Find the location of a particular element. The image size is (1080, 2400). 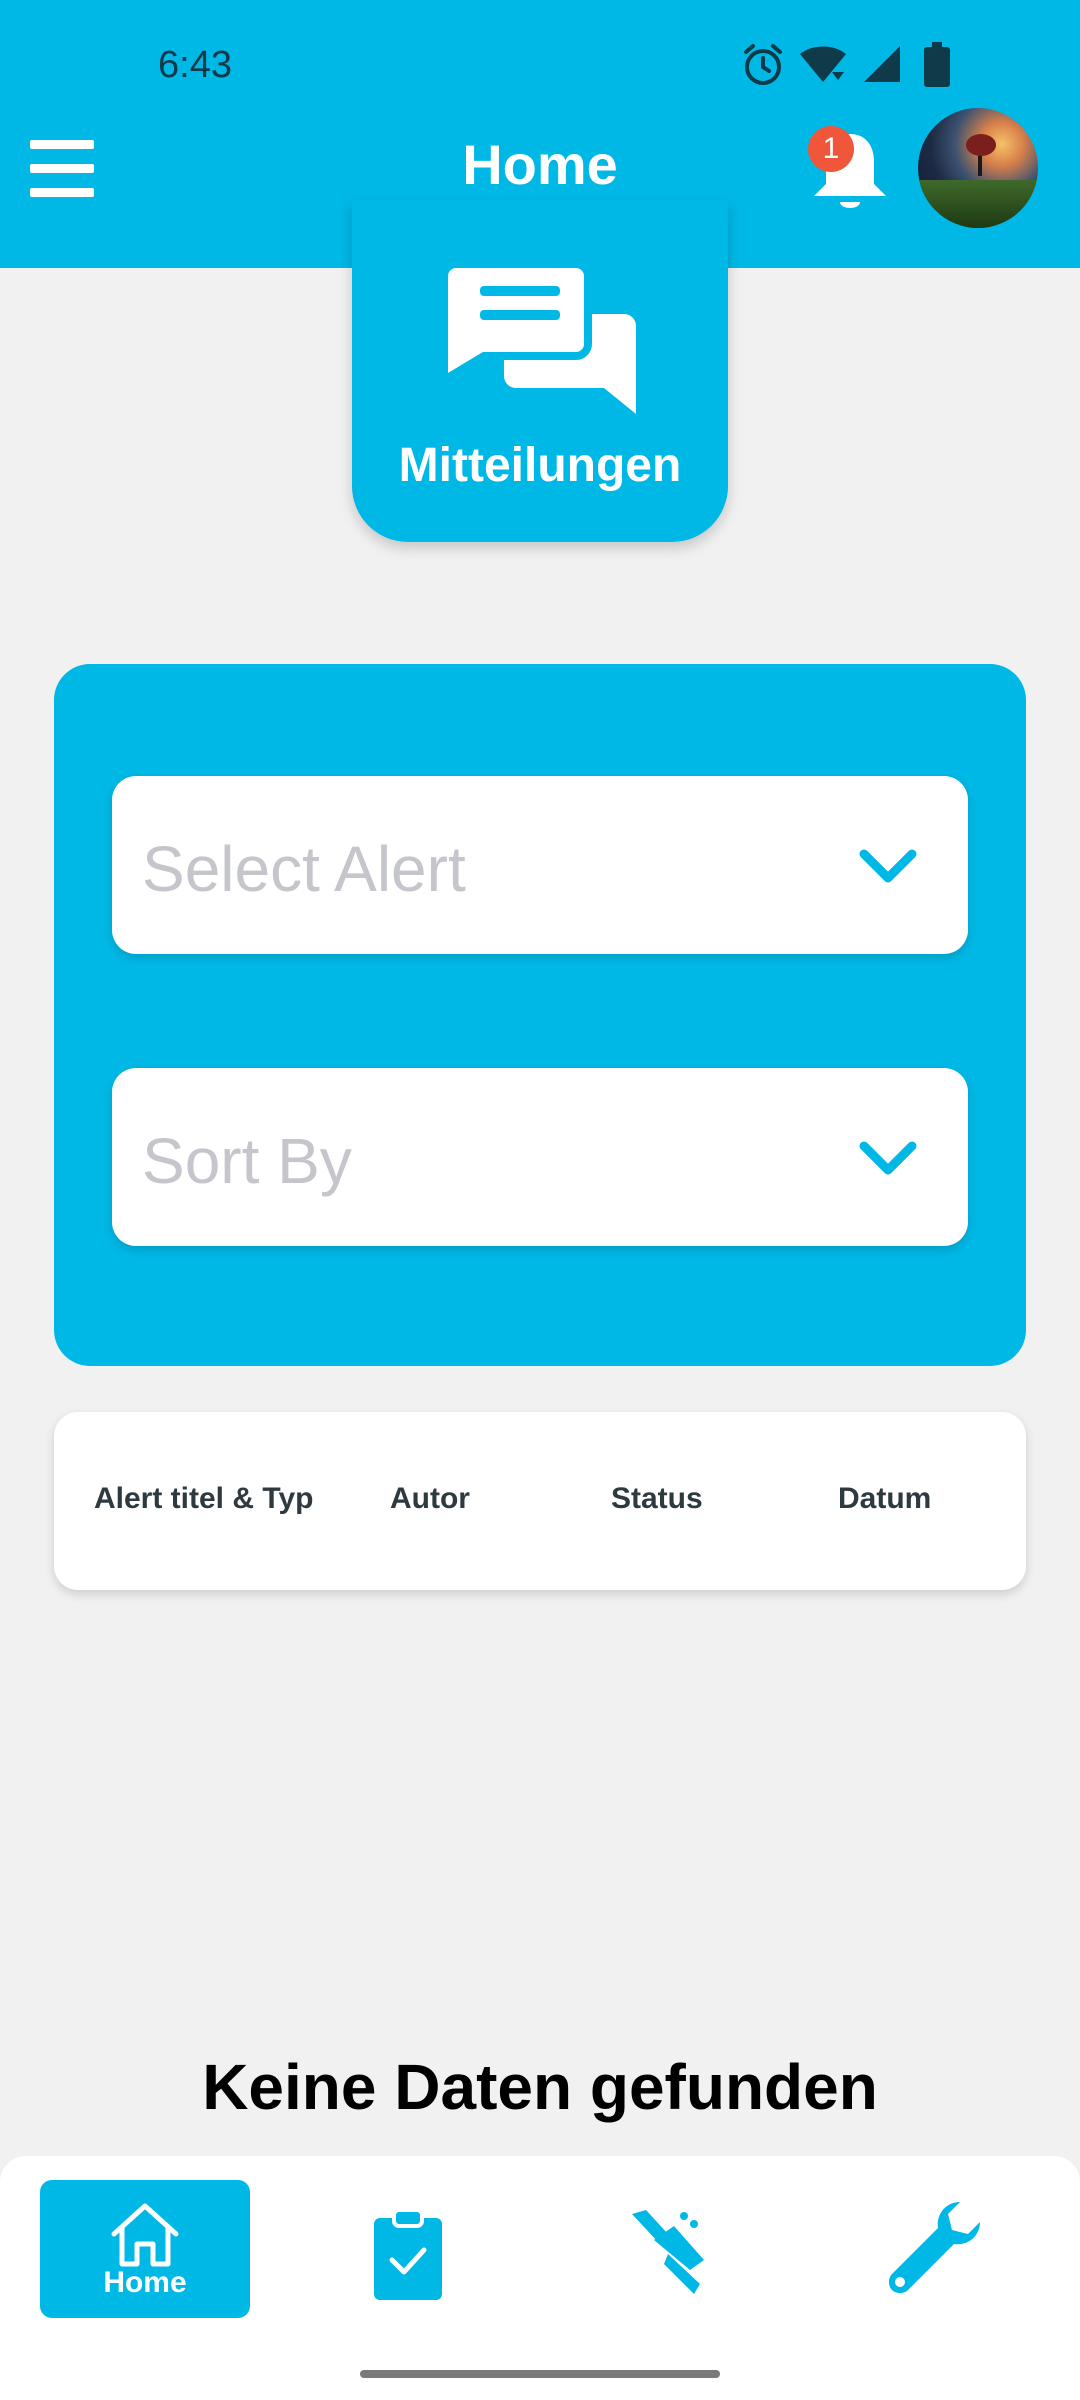

column-header-status: Status is located at coordinates (657, 1499).